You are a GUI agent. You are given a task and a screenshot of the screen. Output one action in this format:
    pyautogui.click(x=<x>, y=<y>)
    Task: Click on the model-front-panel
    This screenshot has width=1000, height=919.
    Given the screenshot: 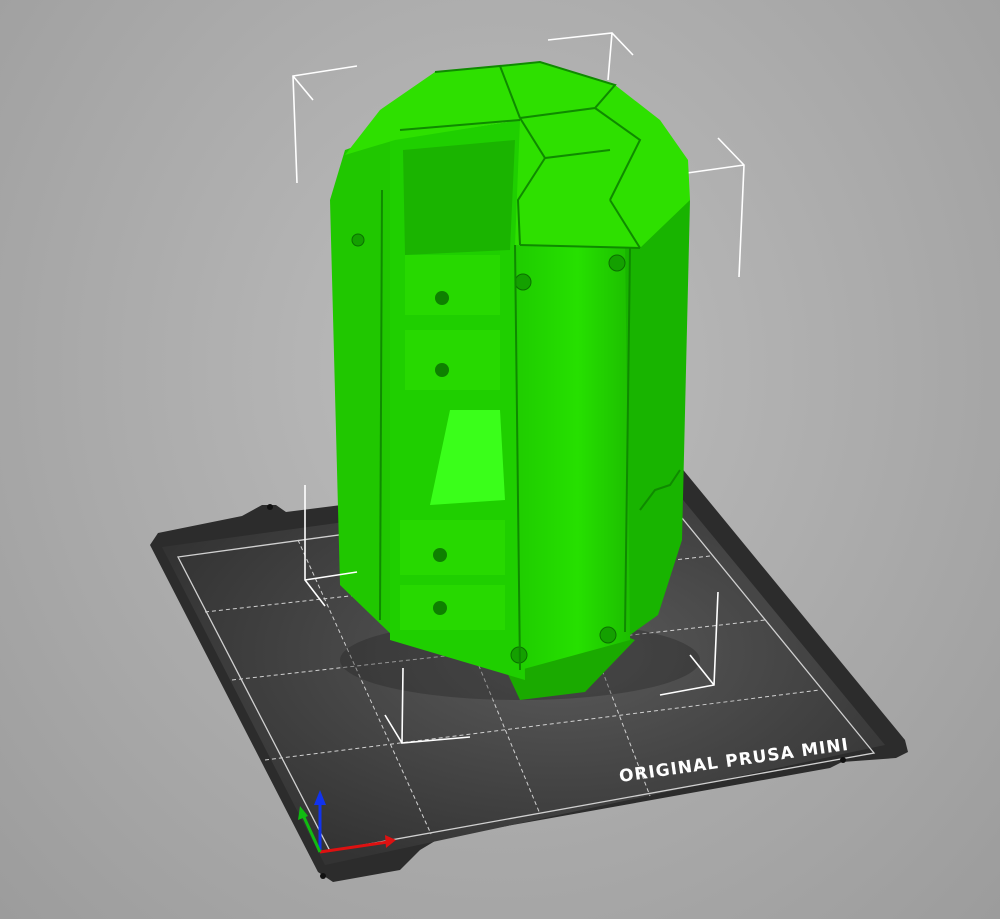 What is the action you would take?
    pyautogui.click(x=577, y=457)
    